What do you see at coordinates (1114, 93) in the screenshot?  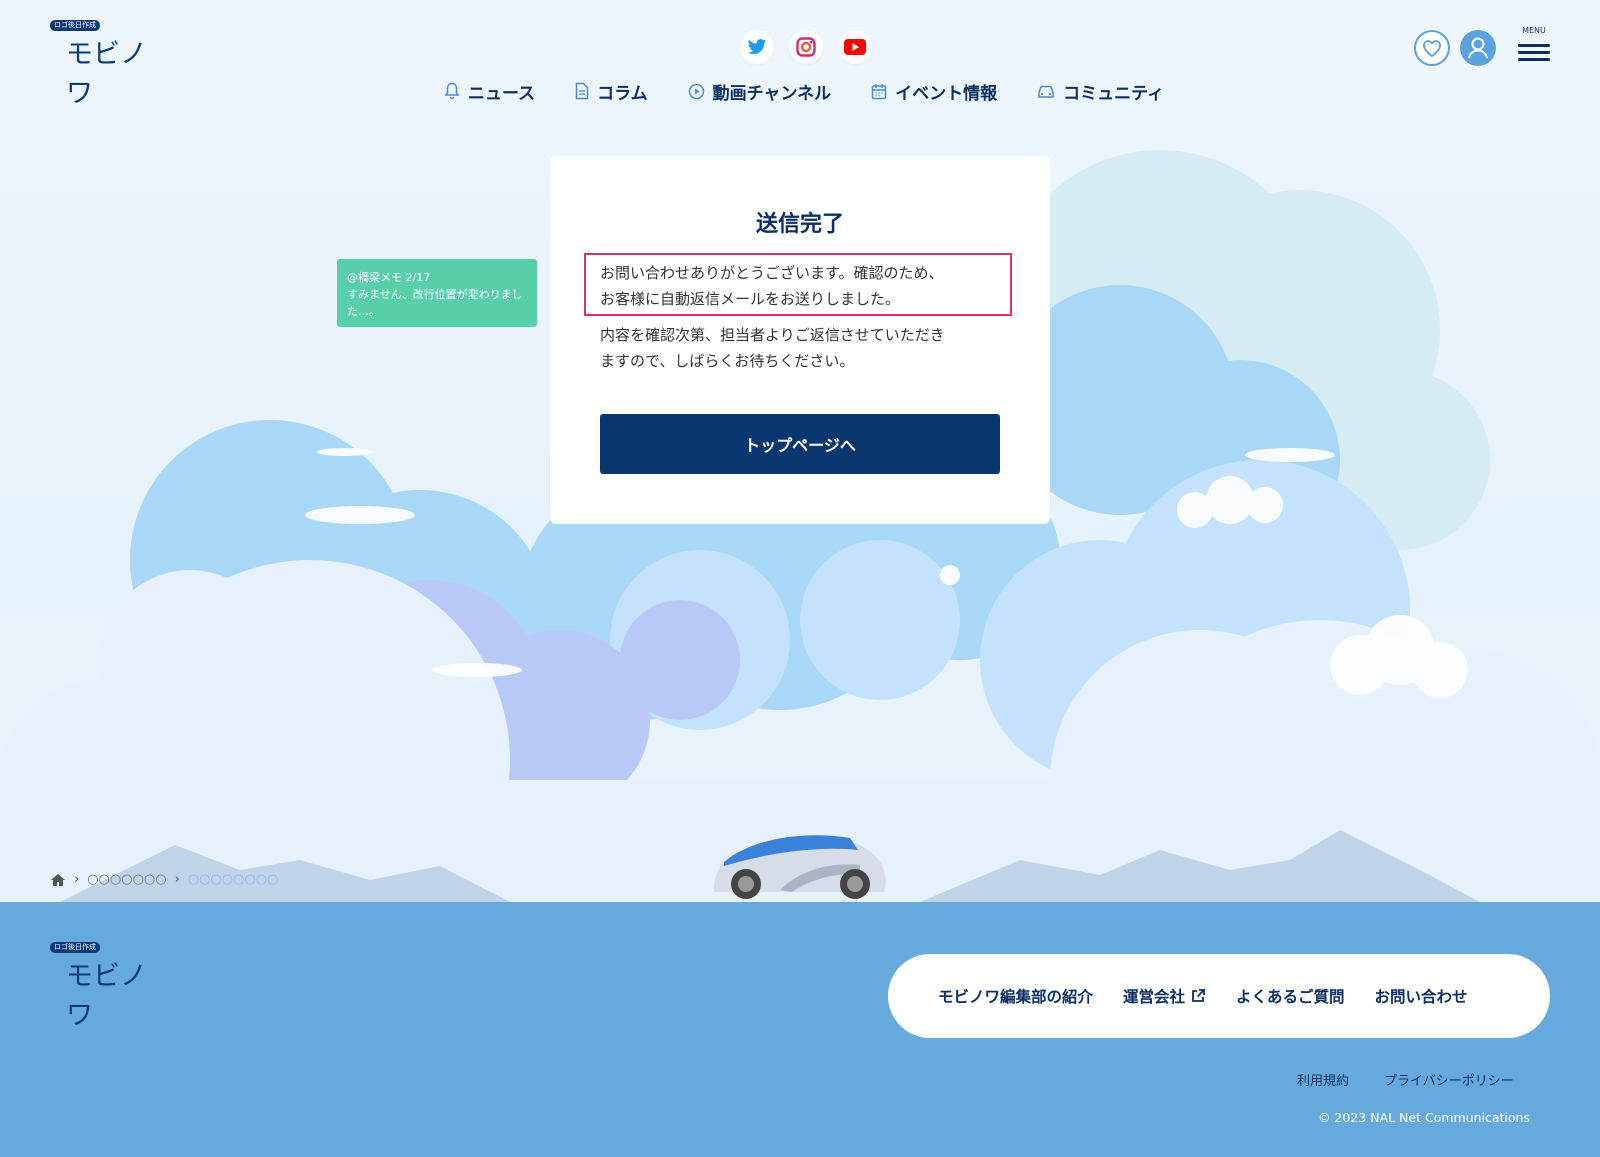 I see `nav-label: コミュニティ` at bounding box center [1114, 93].